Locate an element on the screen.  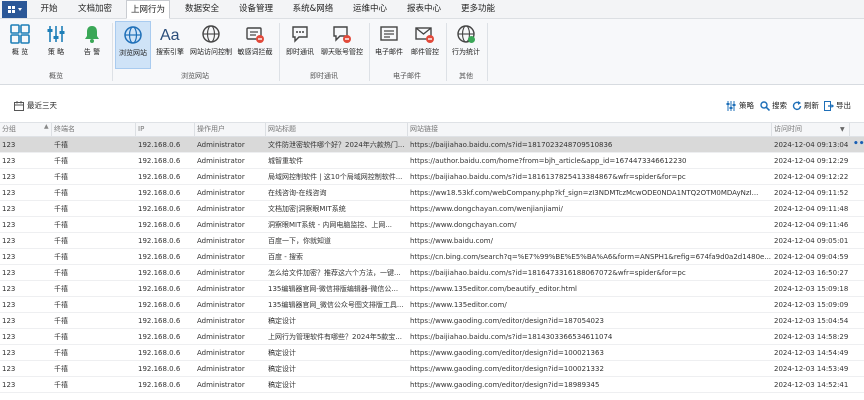
cell-visit-time: 2024-12-03 15:09:09 is located at coordinates (811, 305).